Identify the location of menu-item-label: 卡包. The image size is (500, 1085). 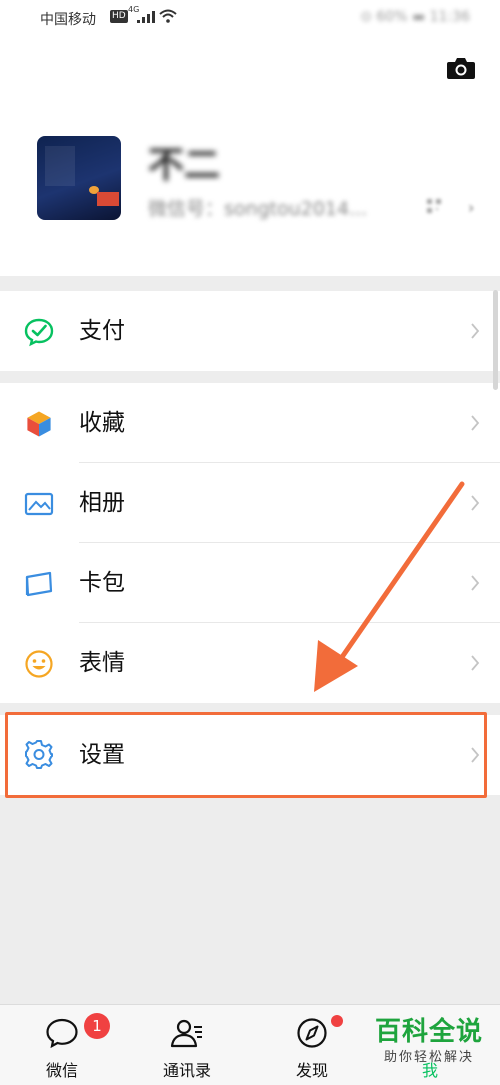
(102, 583).